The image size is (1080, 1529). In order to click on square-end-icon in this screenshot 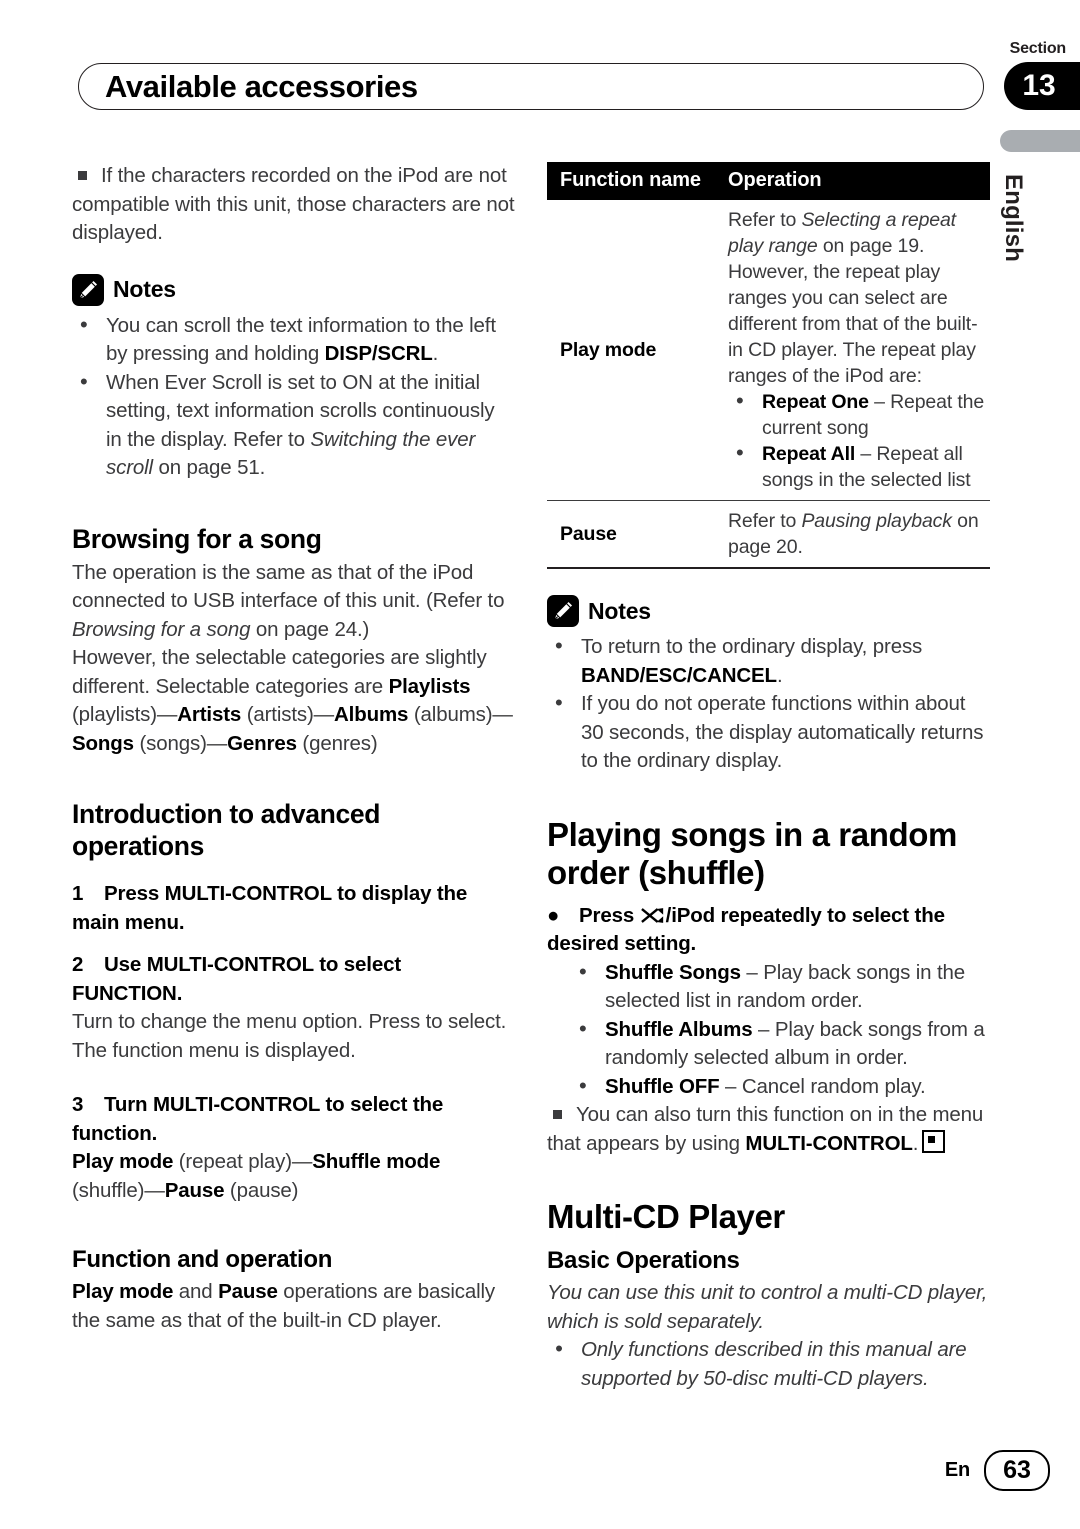, I will do `click(934, 1141)`.